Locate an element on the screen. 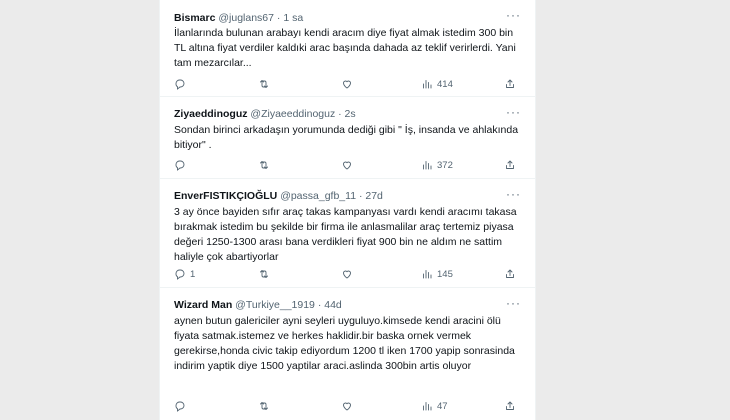 Image resolution: width=730 pixels, height=420 pixels. tweet-header: Wizard Man @Turkiye__1919 · 44d is located at coordinates (258, 305).